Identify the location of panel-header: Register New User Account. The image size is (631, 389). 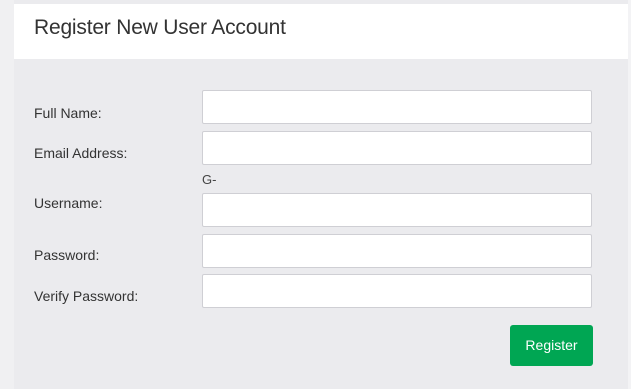
(321, 31).